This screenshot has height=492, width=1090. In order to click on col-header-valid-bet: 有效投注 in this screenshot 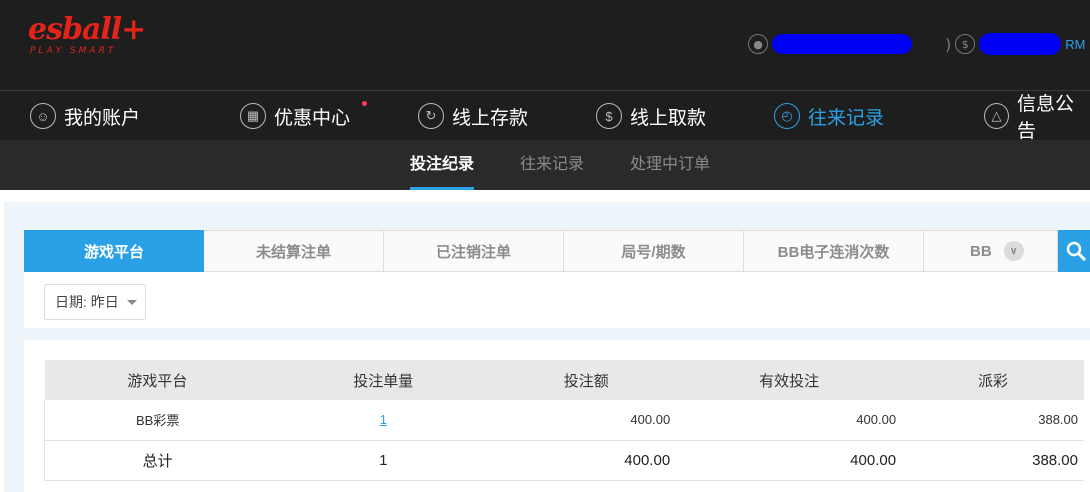, I will do `click(789, 380)`.